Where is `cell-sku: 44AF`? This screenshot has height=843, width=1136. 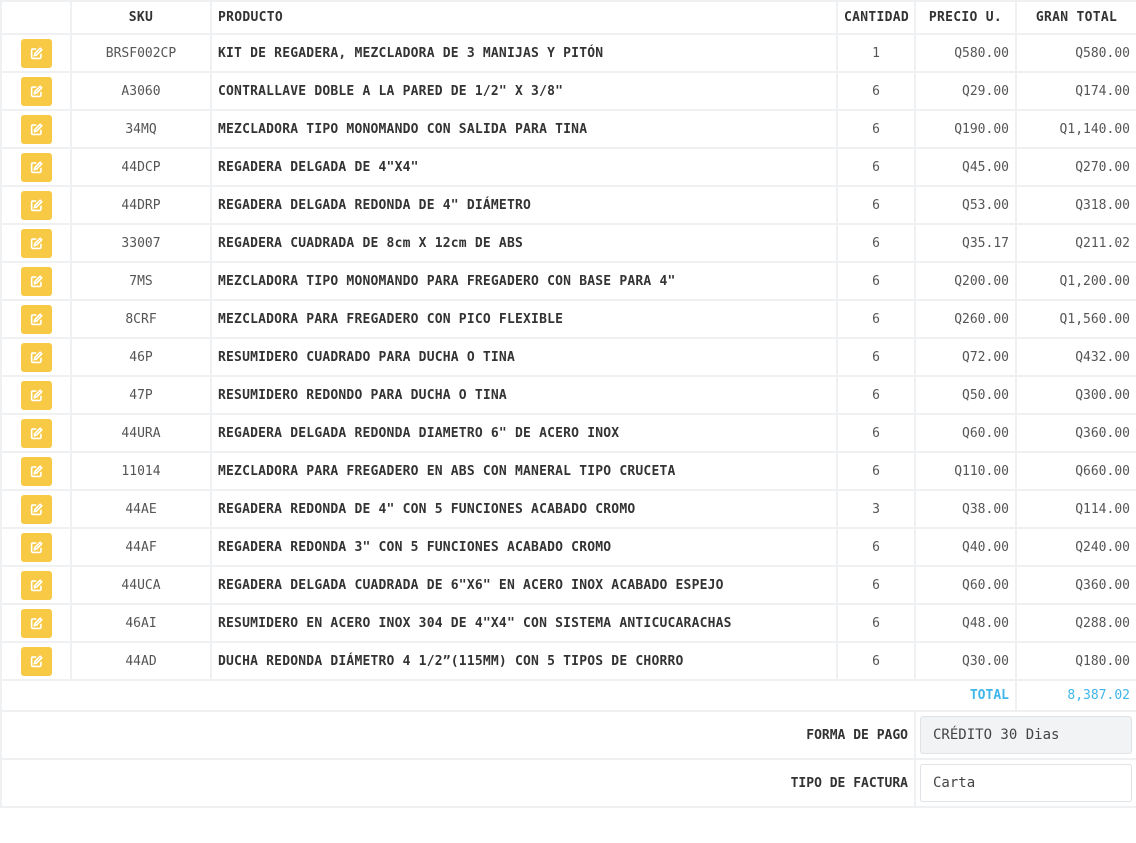 cell-sku: 44AF is located at coordinates (141, 547).